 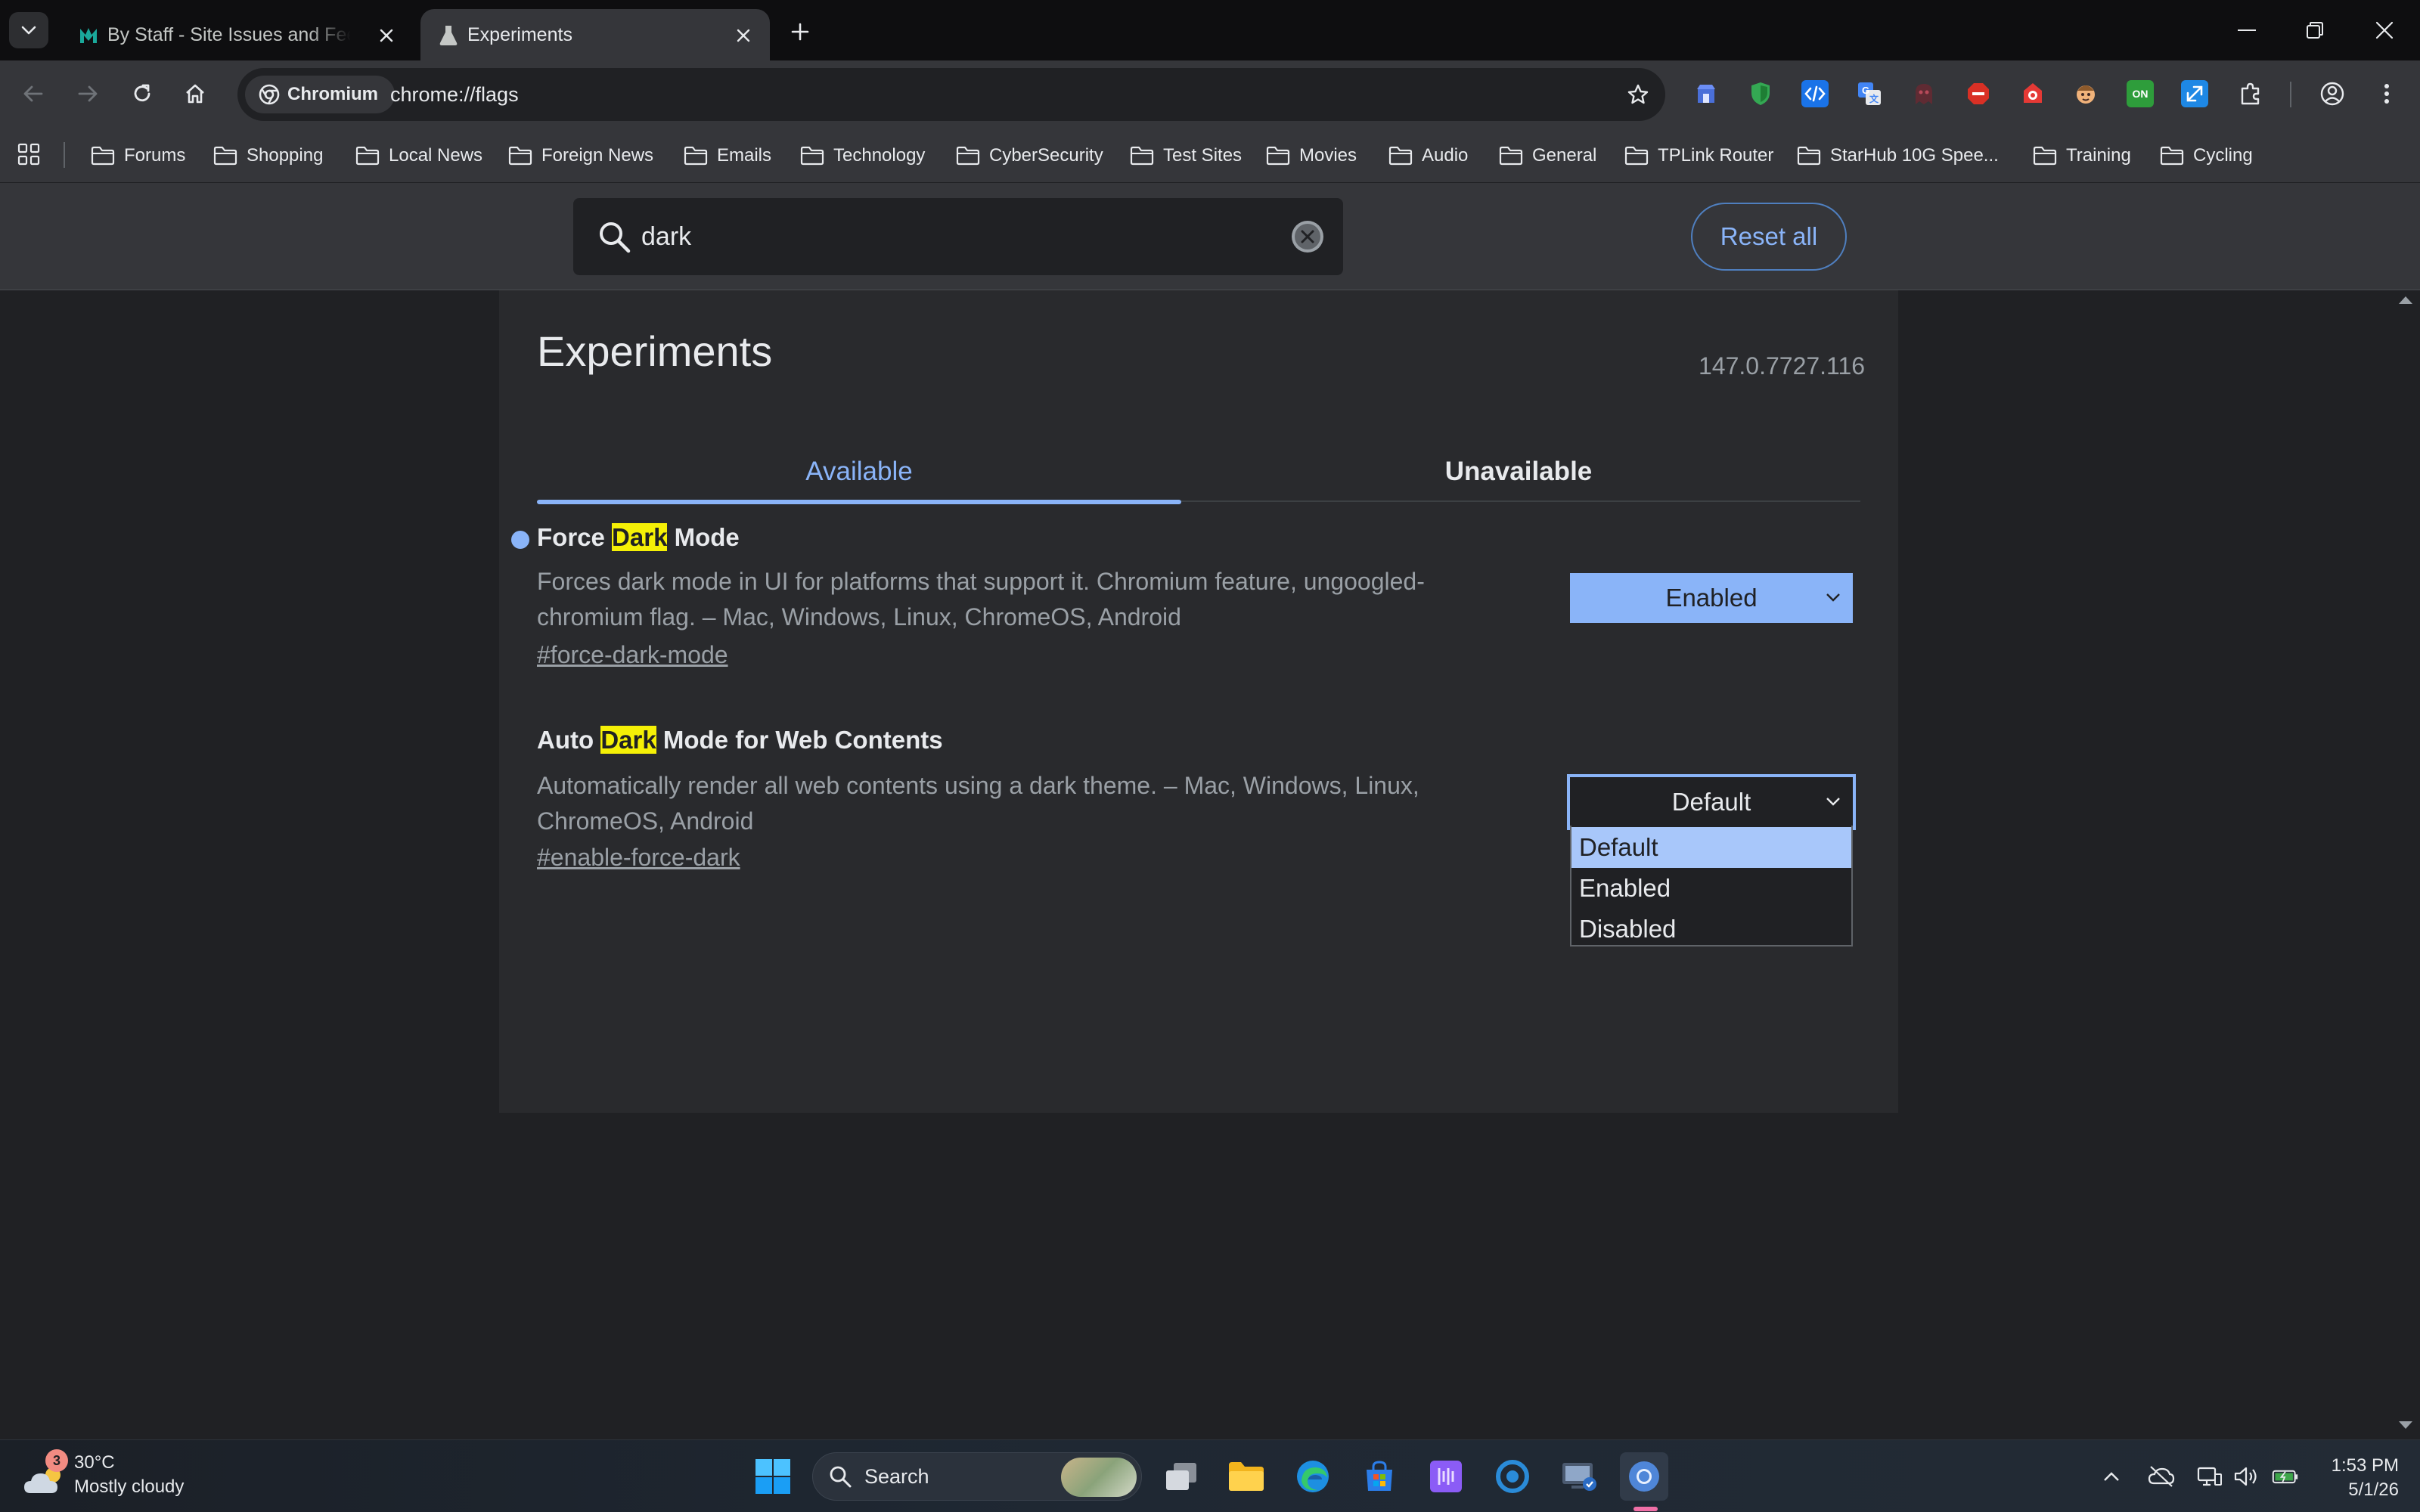 What do you see at coordinates (951, 94) in the screenshot?
I see `address-bar: Chromium chrome://flags` at bounding box center [951, 94].